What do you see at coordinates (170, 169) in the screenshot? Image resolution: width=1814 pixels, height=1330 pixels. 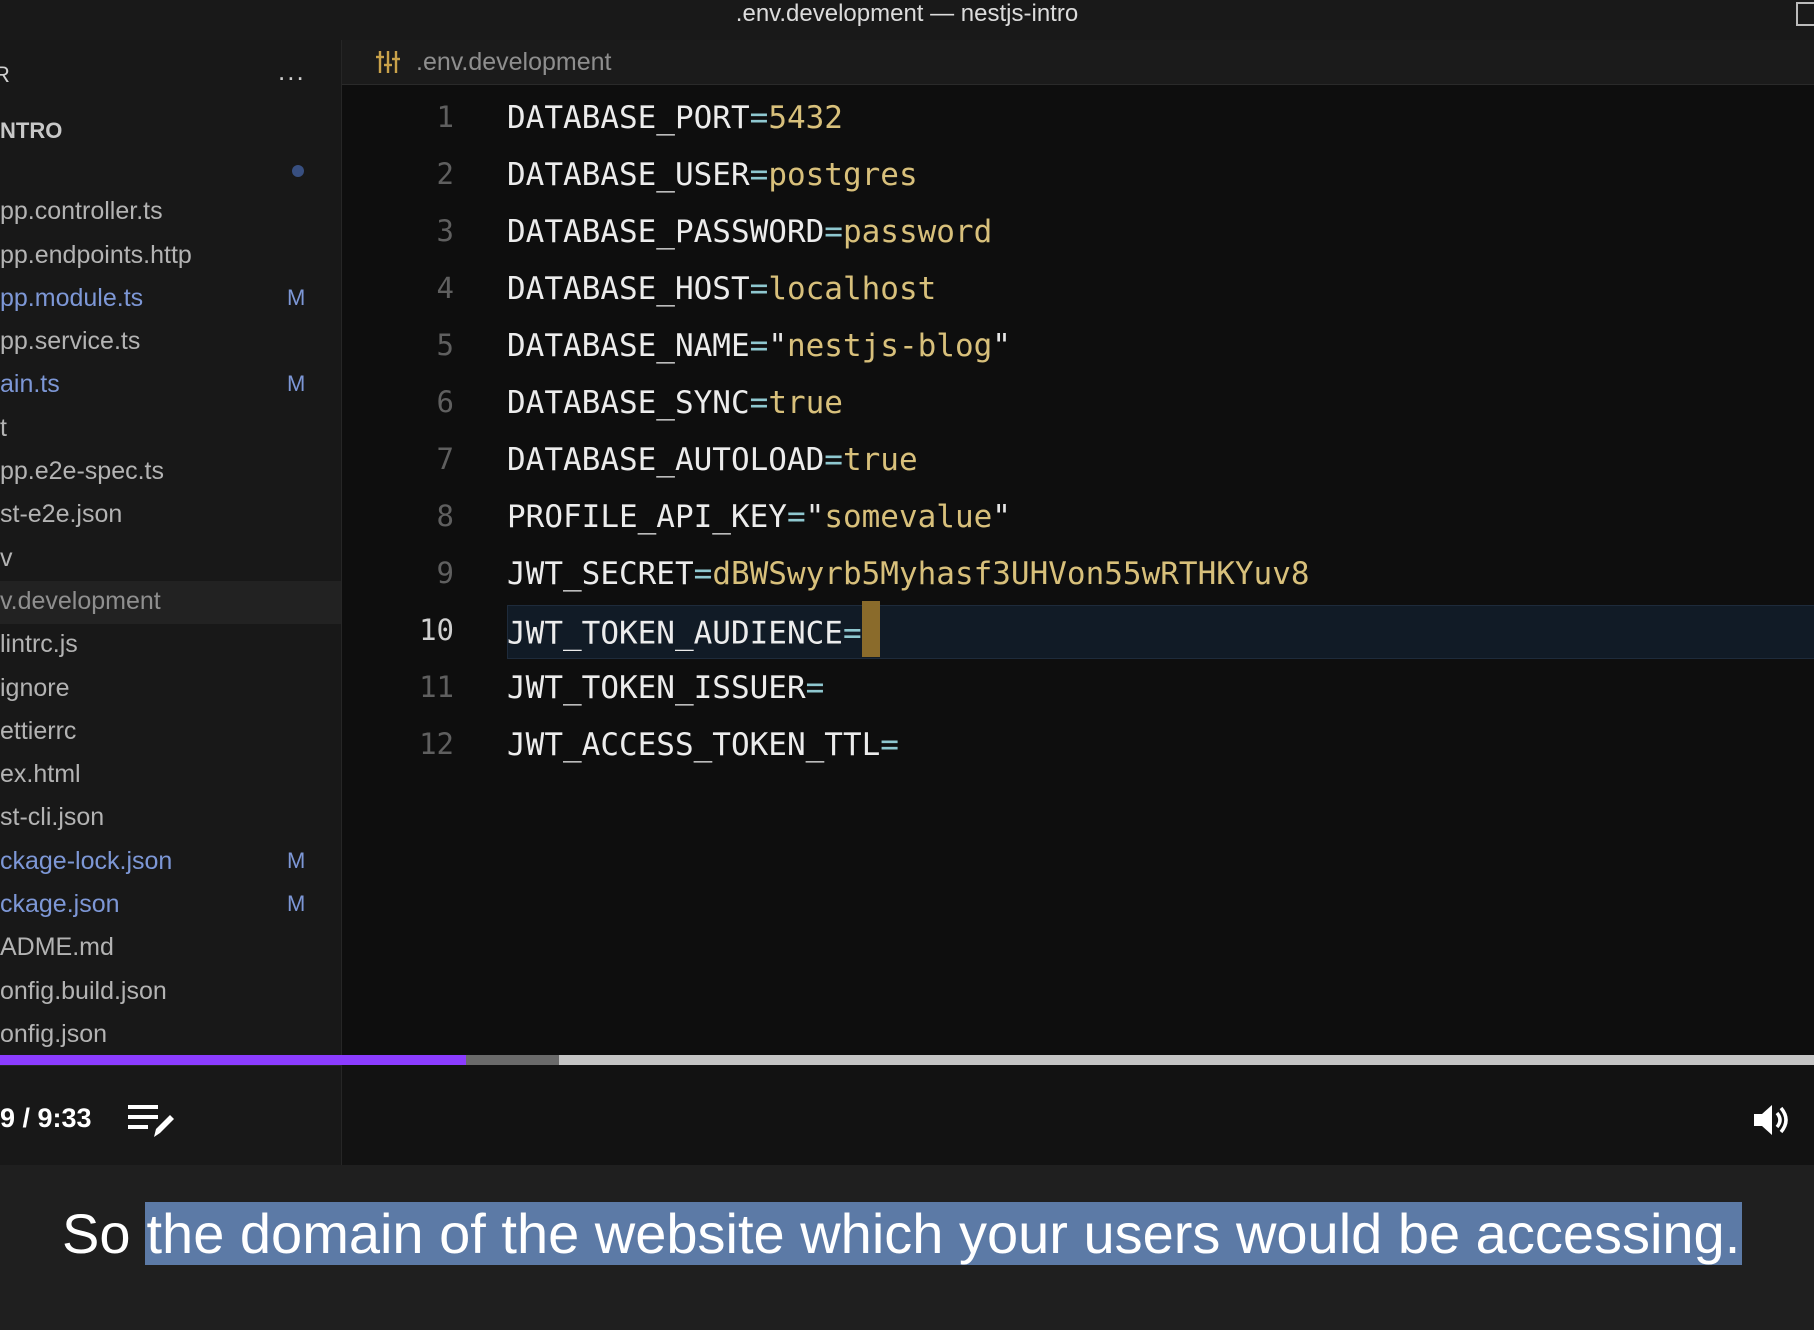 I see `file-item` at bounding box center [170, 169].